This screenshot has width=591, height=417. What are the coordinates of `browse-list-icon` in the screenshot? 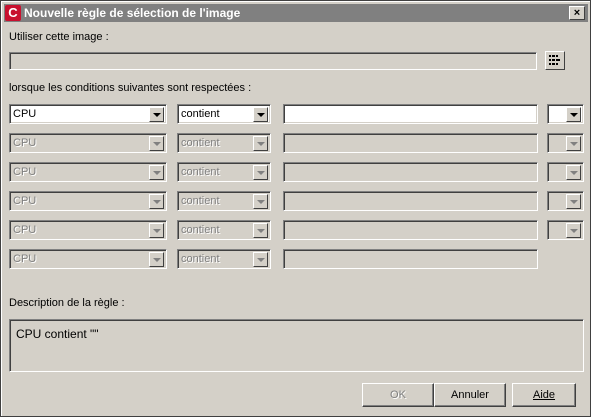 It's located at (554, 60).